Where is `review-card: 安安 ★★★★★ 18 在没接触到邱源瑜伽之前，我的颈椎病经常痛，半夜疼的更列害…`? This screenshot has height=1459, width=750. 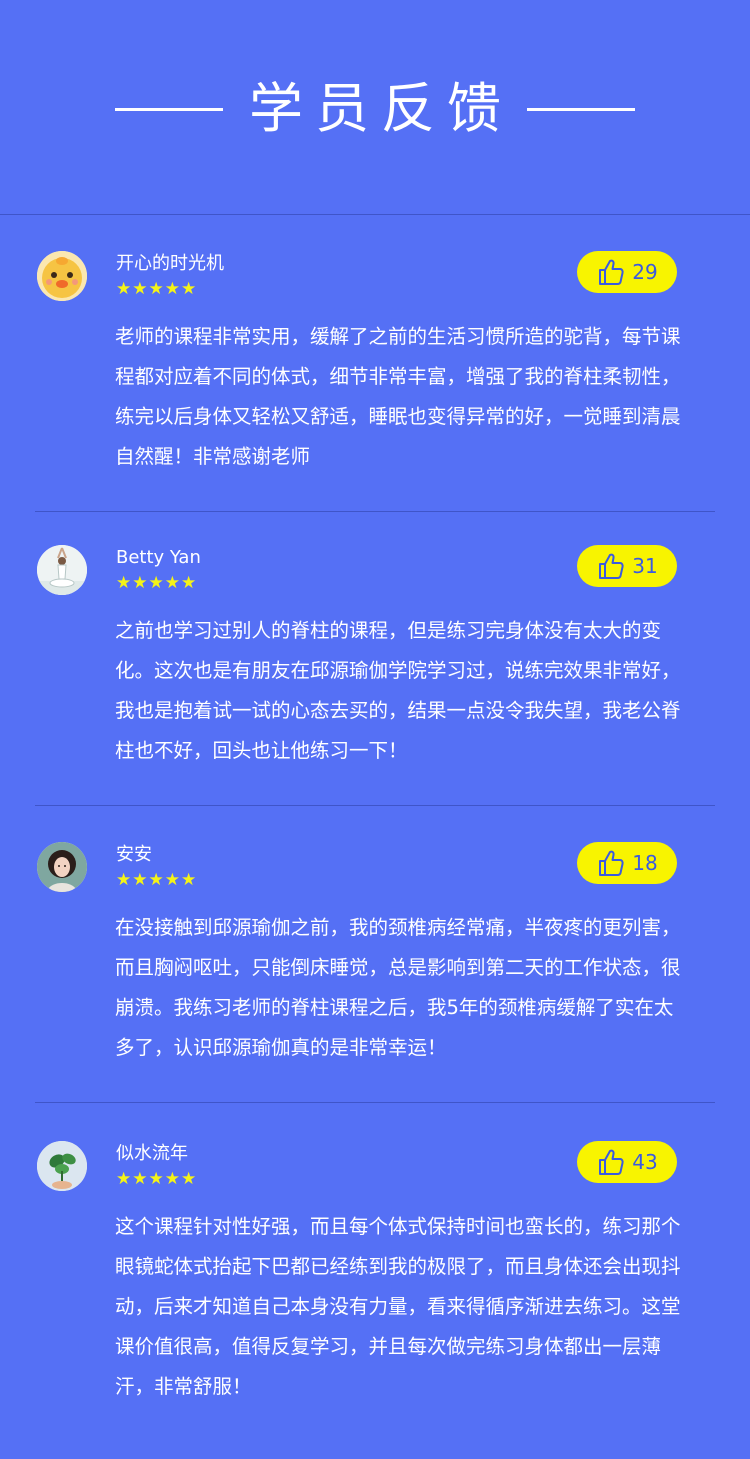
review-card: 安安 ★★★★★ 18 在没接触到邱源瑜伽之前，我的颈椎病经常痛，半夜疼的更列害… is located at coordinates (375, 957).